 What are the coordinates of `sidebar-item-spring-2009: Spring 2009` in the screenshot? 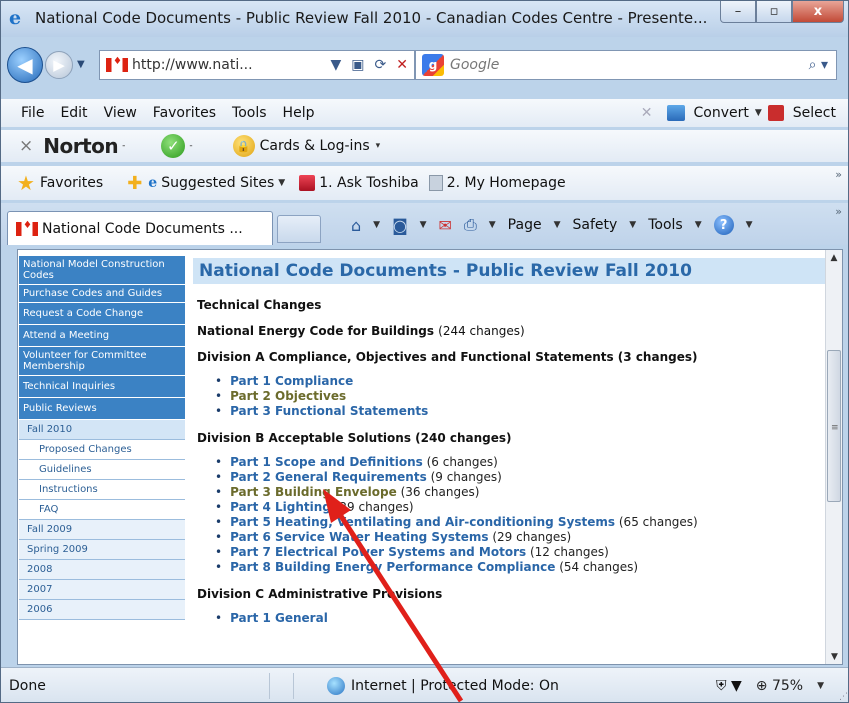 It's located at (102, 550).